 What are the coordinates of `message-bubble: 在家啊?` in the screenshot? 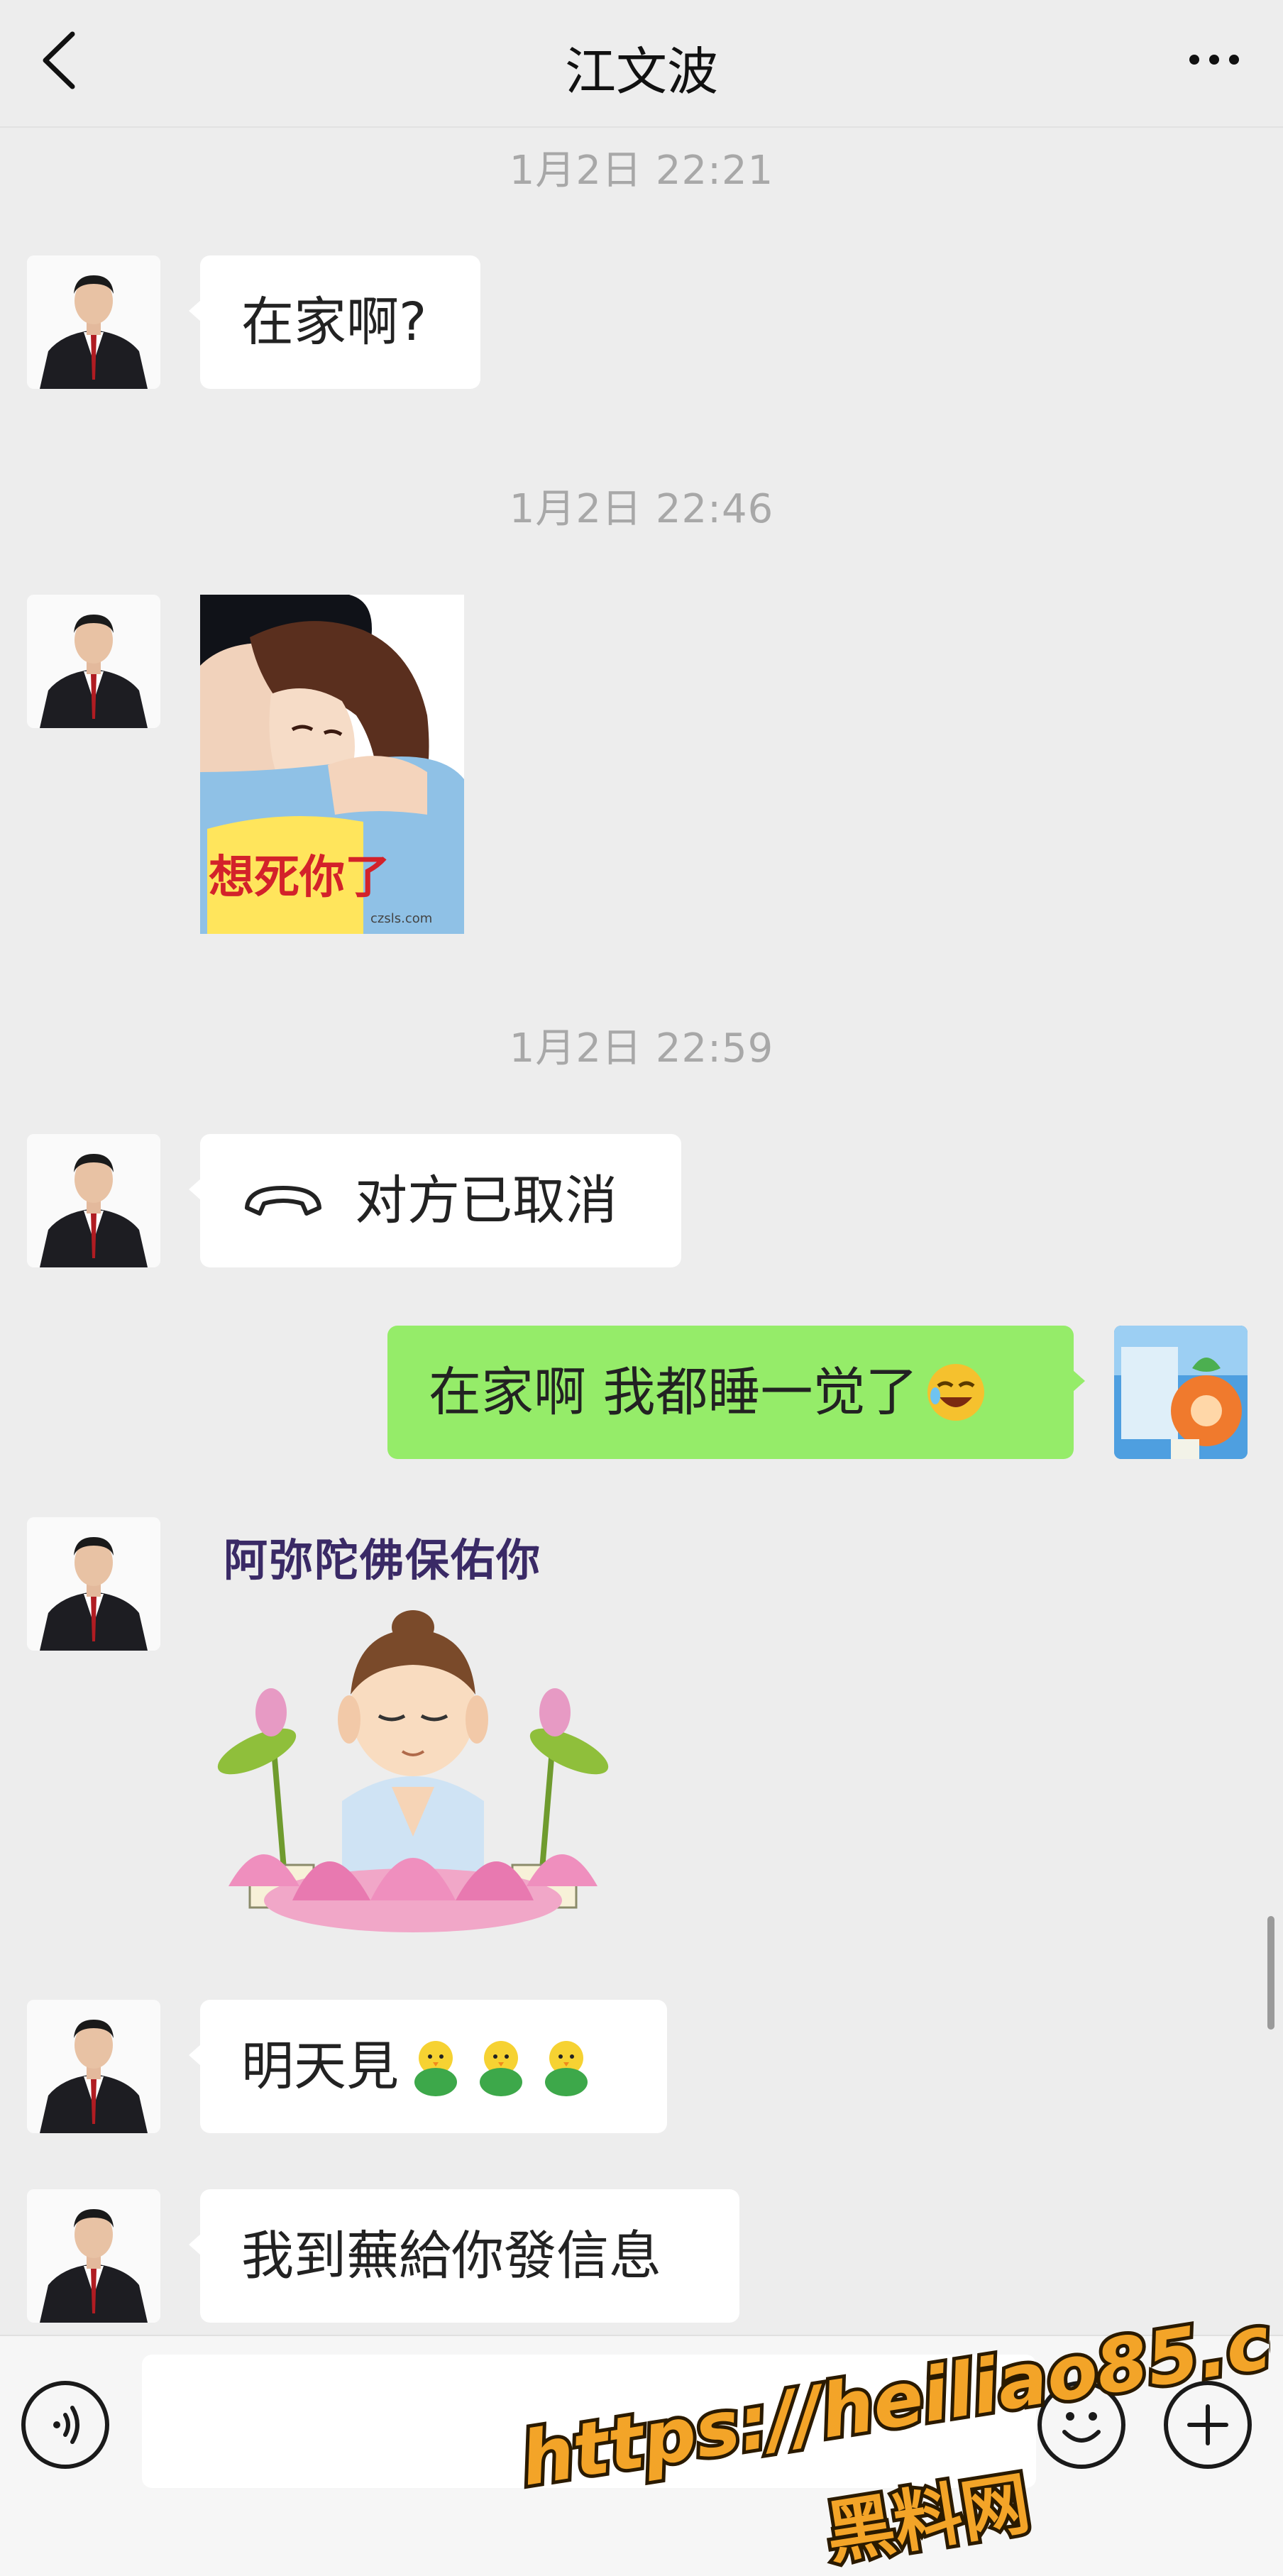 It's located at (334, 322).